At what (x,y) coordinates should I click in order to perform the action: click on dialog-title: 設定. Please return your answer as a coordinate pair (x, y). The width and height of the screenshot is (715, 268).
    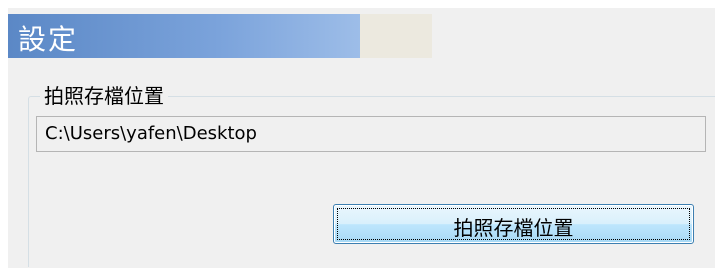
    Looking at the image, I should click on (48, 39).